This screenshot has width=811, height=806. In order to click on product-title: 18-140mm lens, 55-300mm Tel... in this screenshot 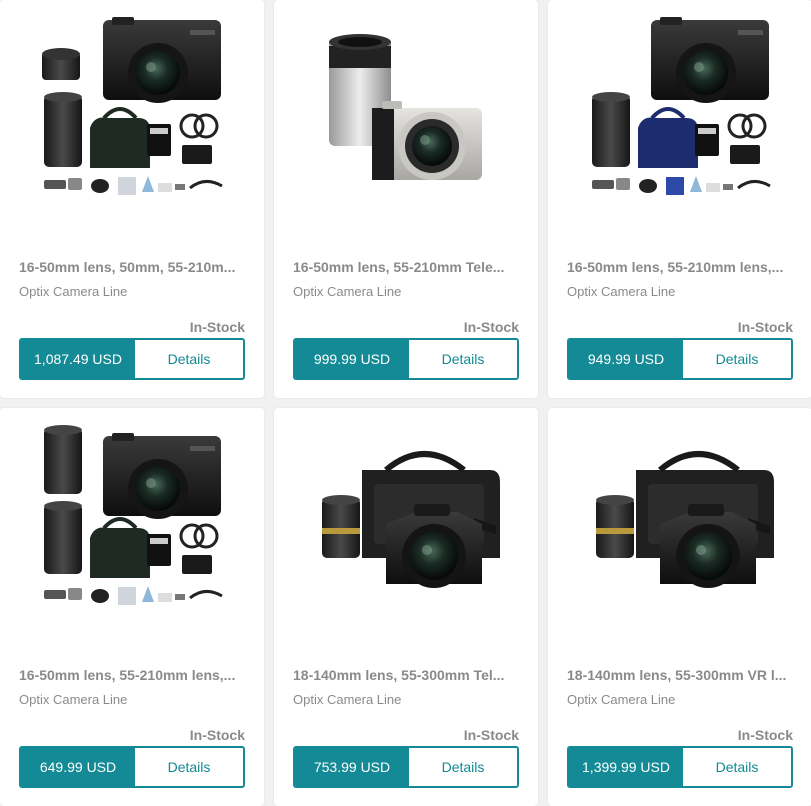, I will do `click(409, 675)`.